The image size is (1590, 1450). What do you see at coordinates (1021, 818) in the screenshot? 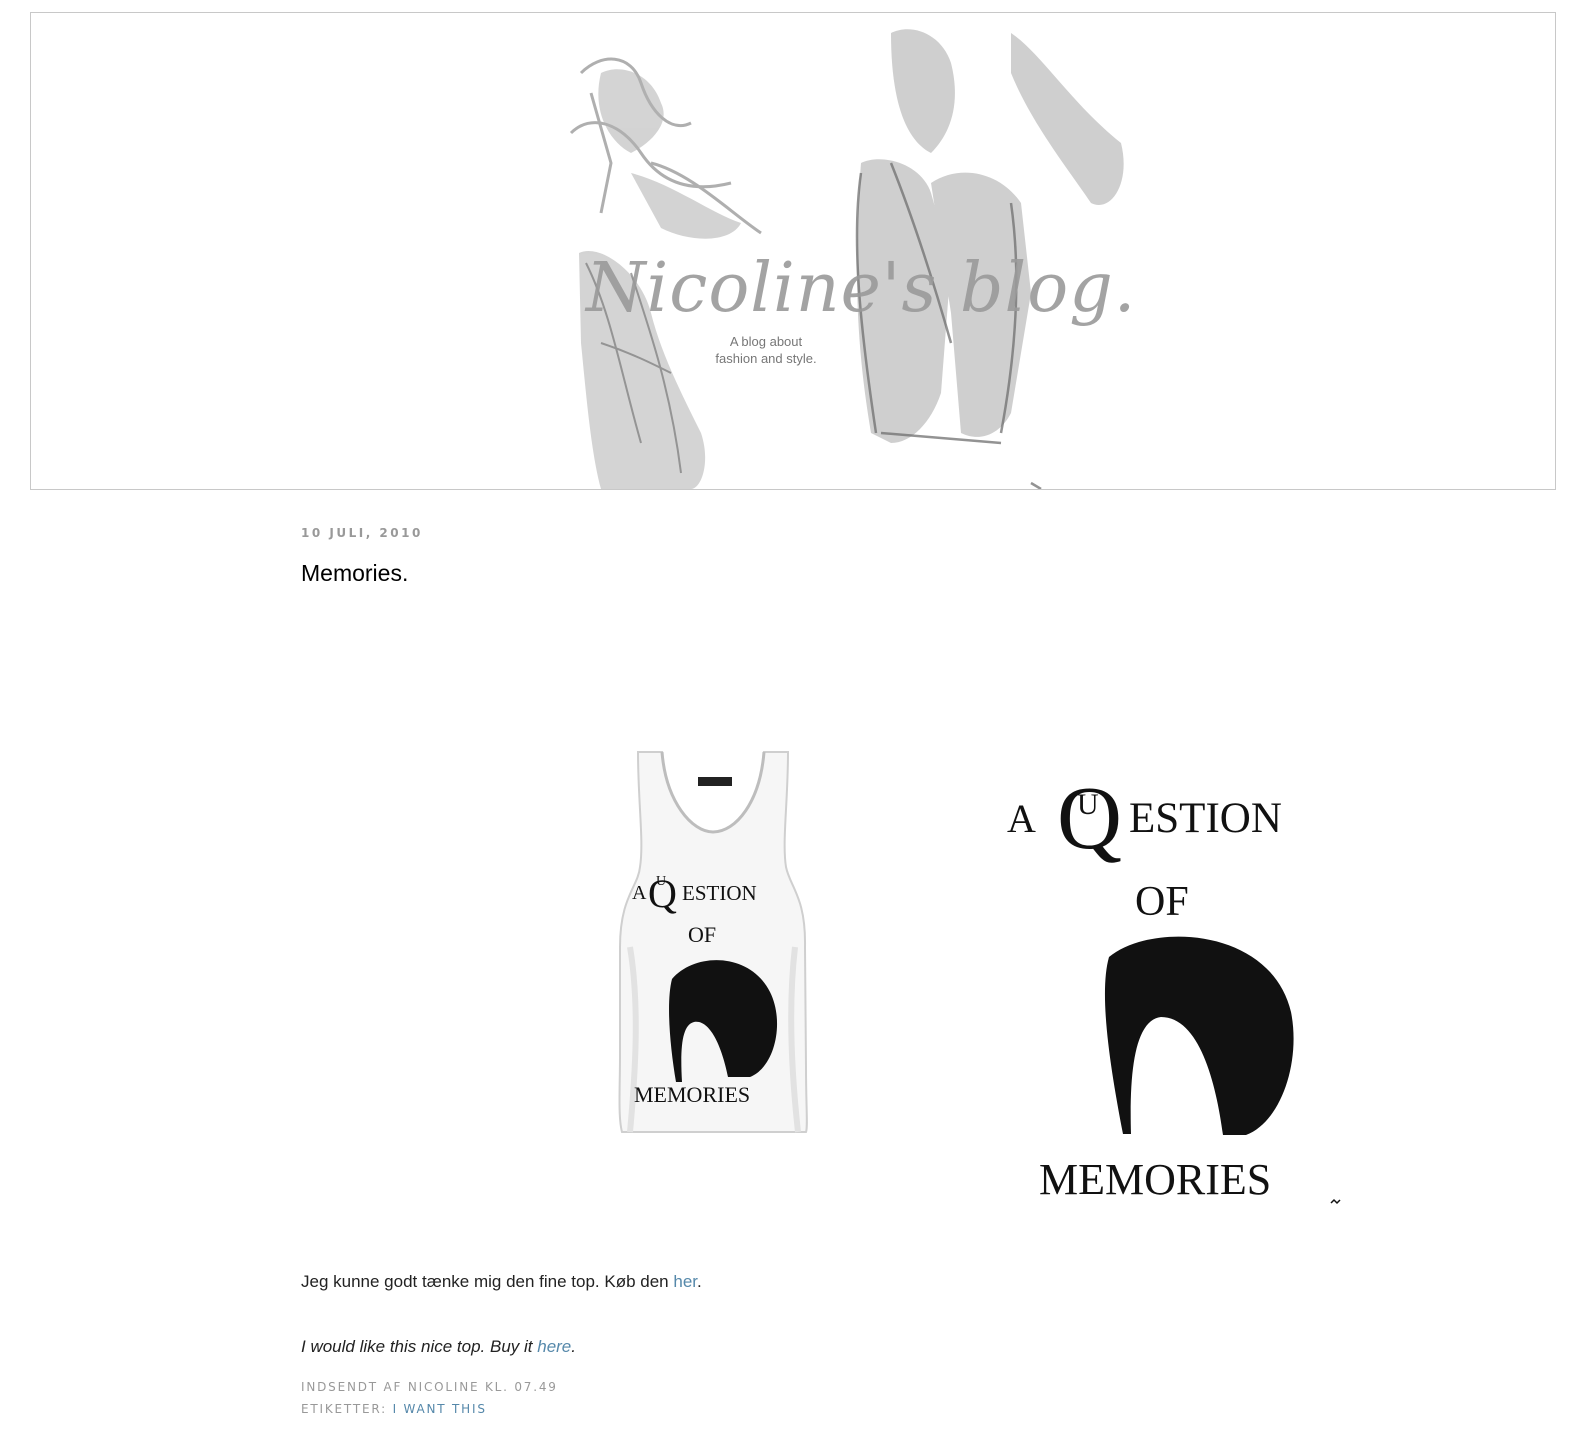
I see `logo-a: A` at bounding box center [1021, 818].